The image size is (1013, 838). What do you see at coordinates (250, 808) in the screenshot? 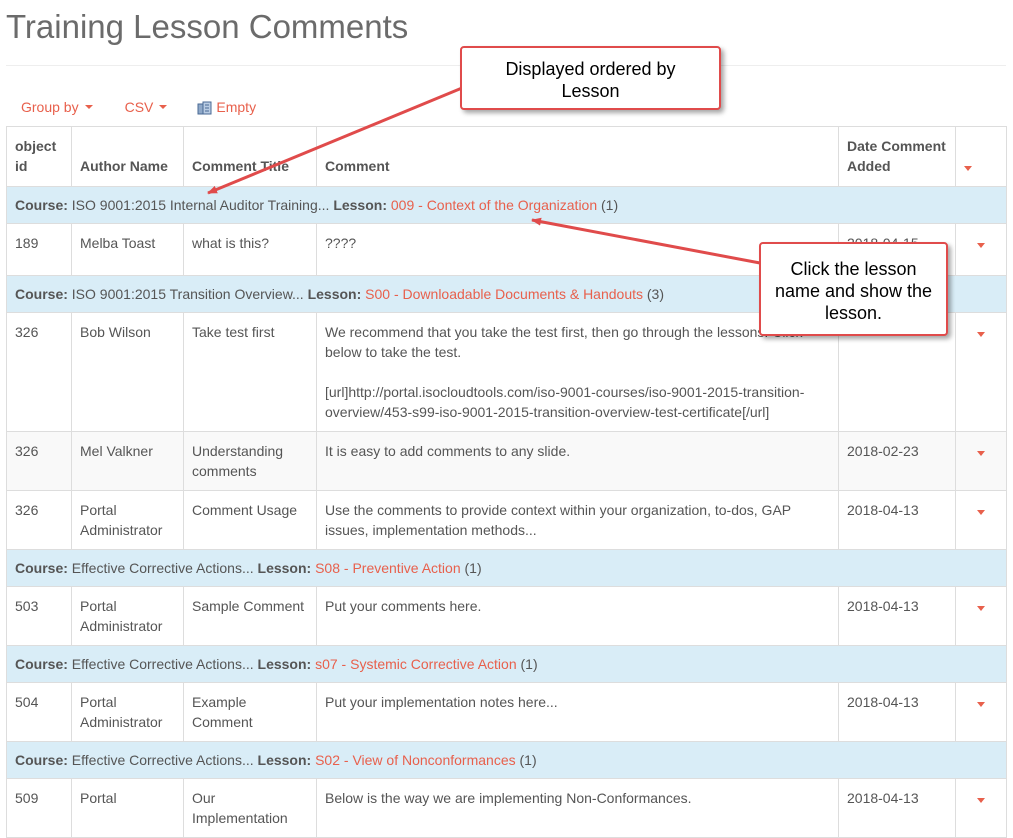
I see `cell-title: Our Implementation` at bounding box center [250, 808].